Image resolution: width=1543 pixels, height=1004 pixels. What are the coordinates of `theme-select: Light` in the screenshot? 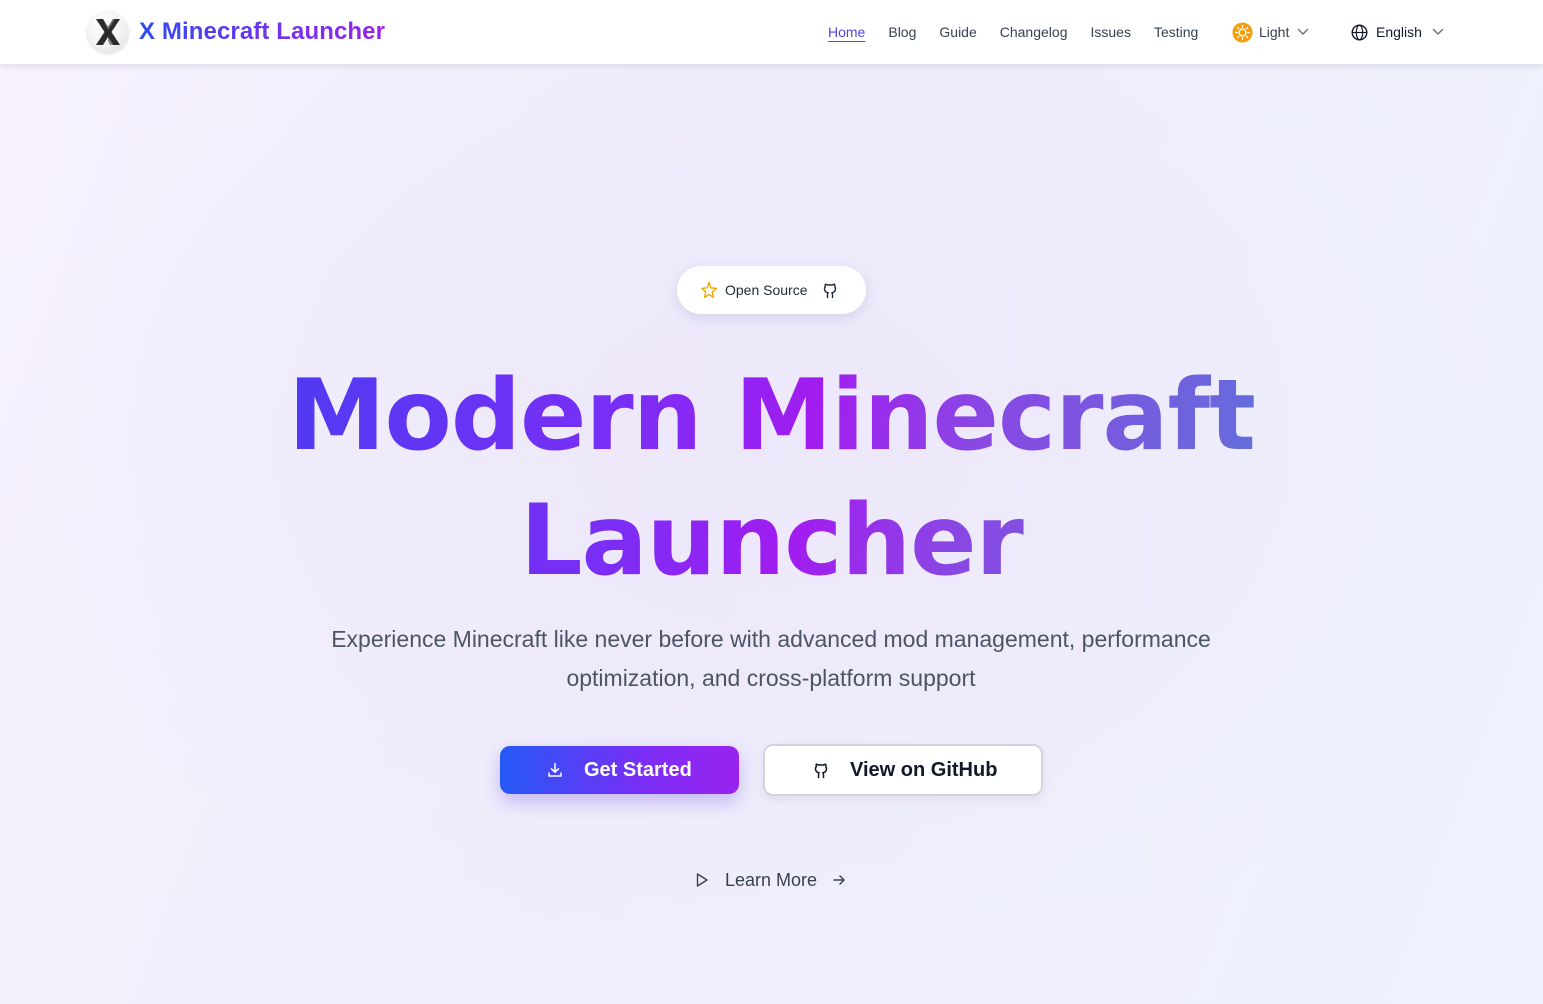 It's located at (1270, 32).